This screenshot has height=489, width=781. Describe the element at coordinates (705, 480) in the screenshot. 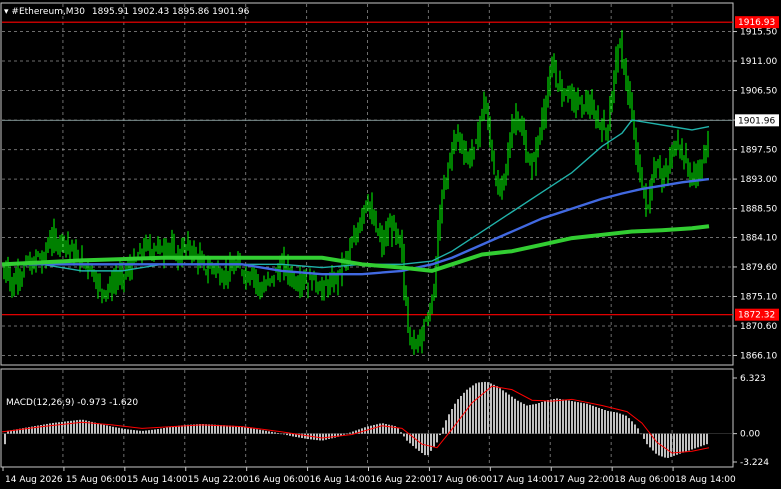

I see `time-tick-label: 18 Aug 14:00` at that location.